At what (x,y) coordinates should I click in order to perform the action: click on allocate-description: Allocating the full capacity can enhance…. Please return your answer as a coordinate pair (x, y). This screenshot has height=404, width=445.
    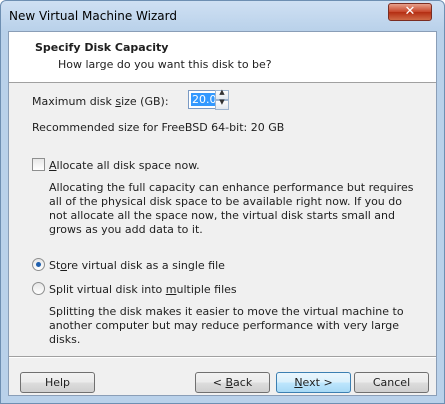
    Looking at the image, I should click on (231, 208).